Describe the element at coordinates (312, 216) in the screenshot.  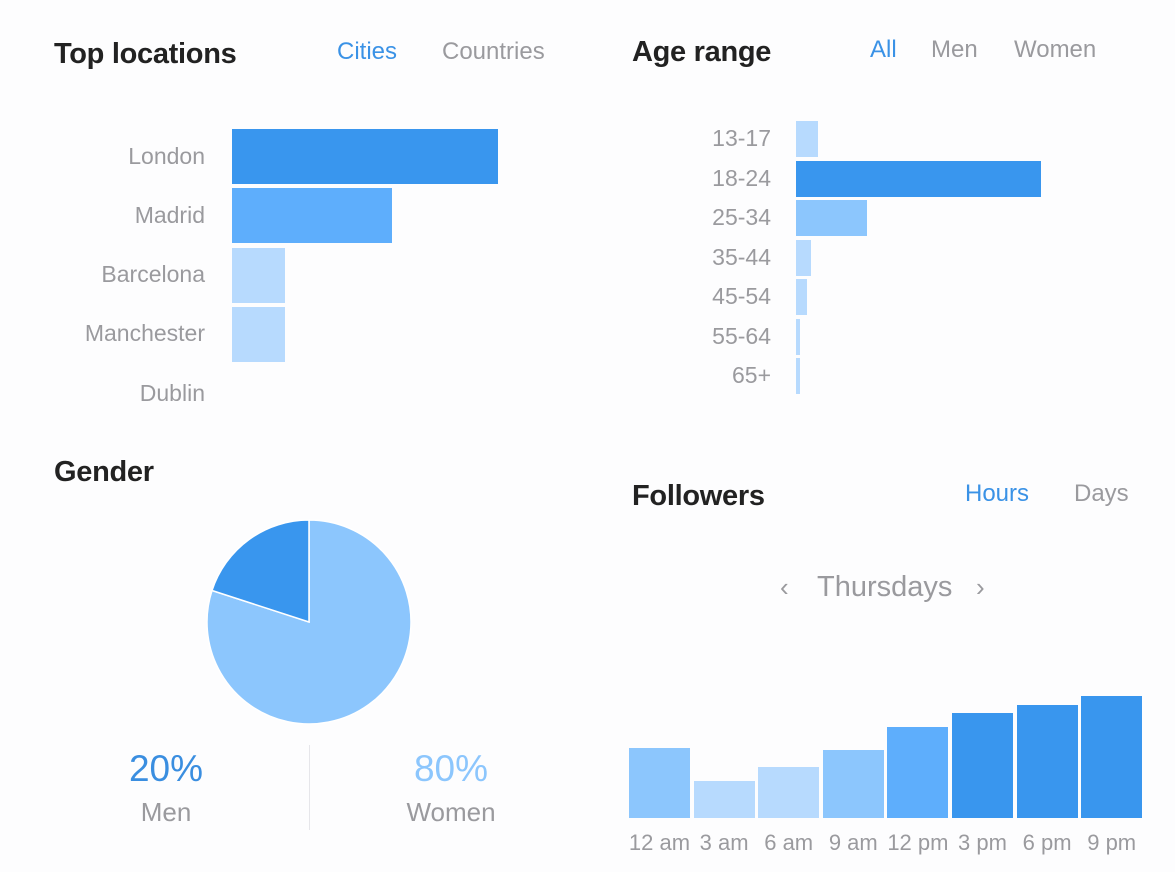
I see `bar-madrid` at that location.